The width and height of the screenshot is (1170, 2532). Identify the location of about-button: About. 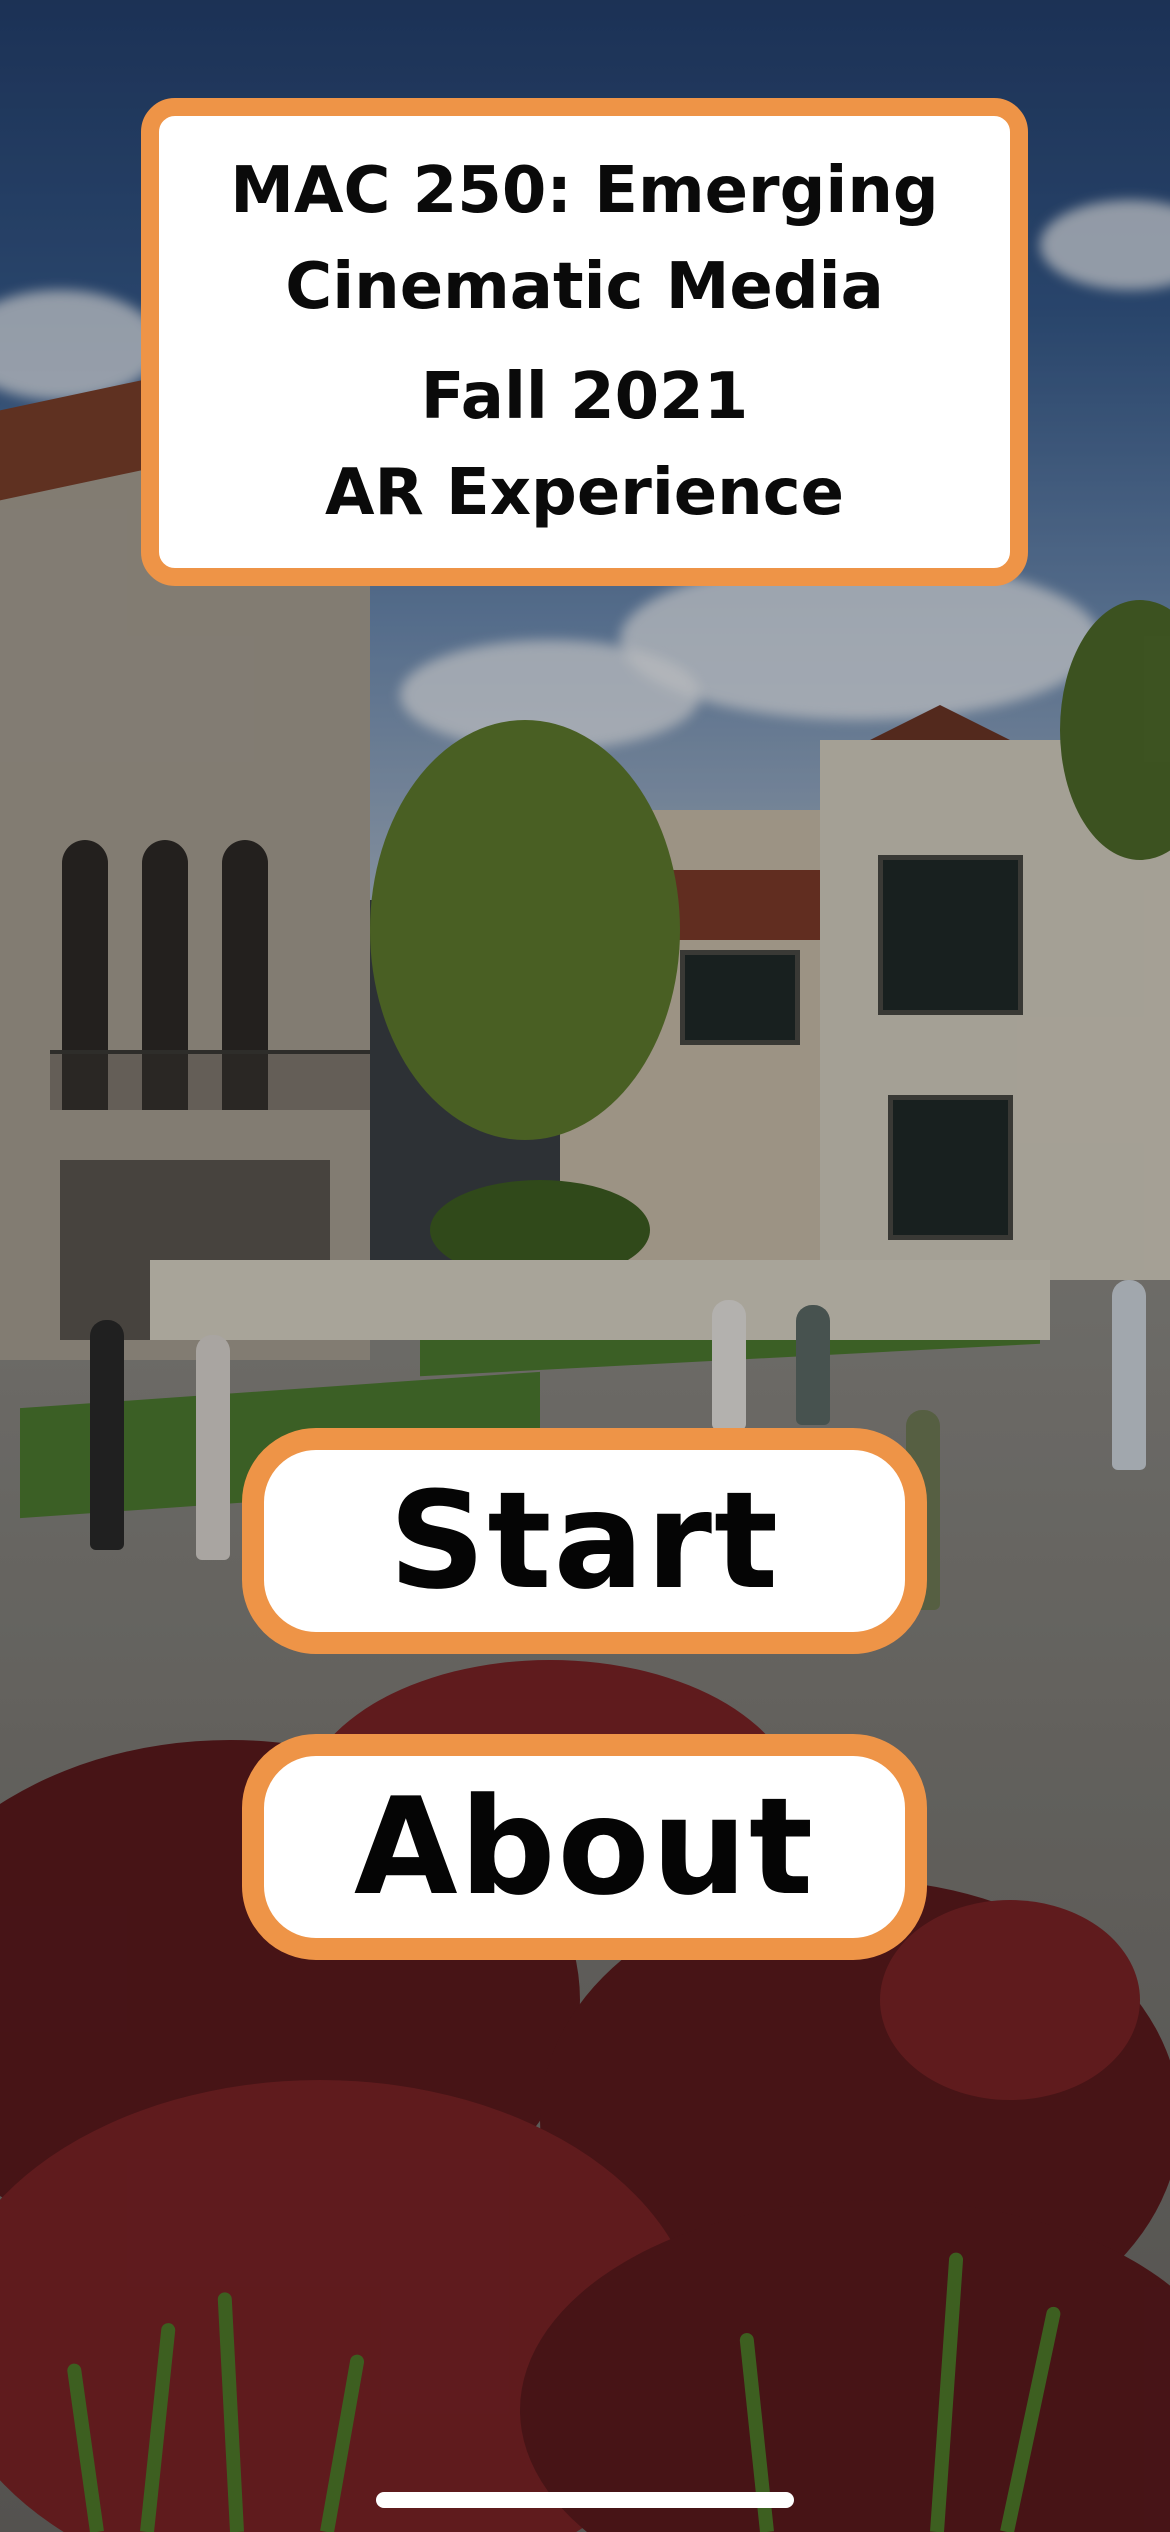
(584, 1847).